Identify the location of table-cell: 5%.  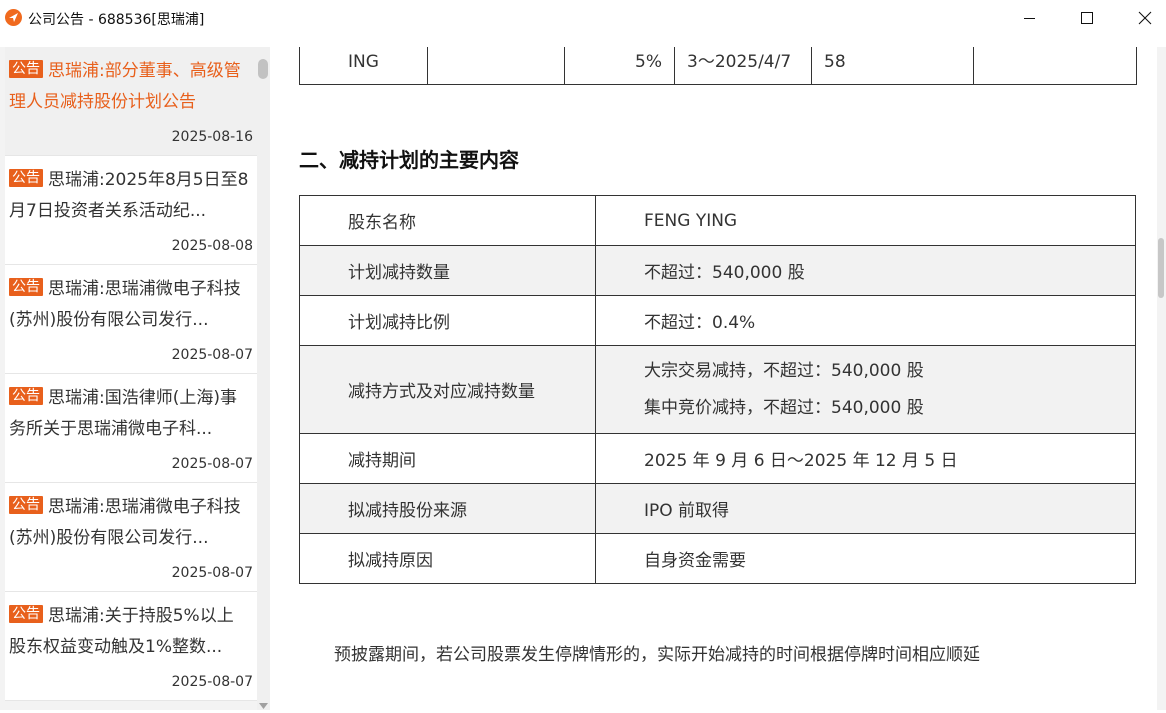
(619, 66).